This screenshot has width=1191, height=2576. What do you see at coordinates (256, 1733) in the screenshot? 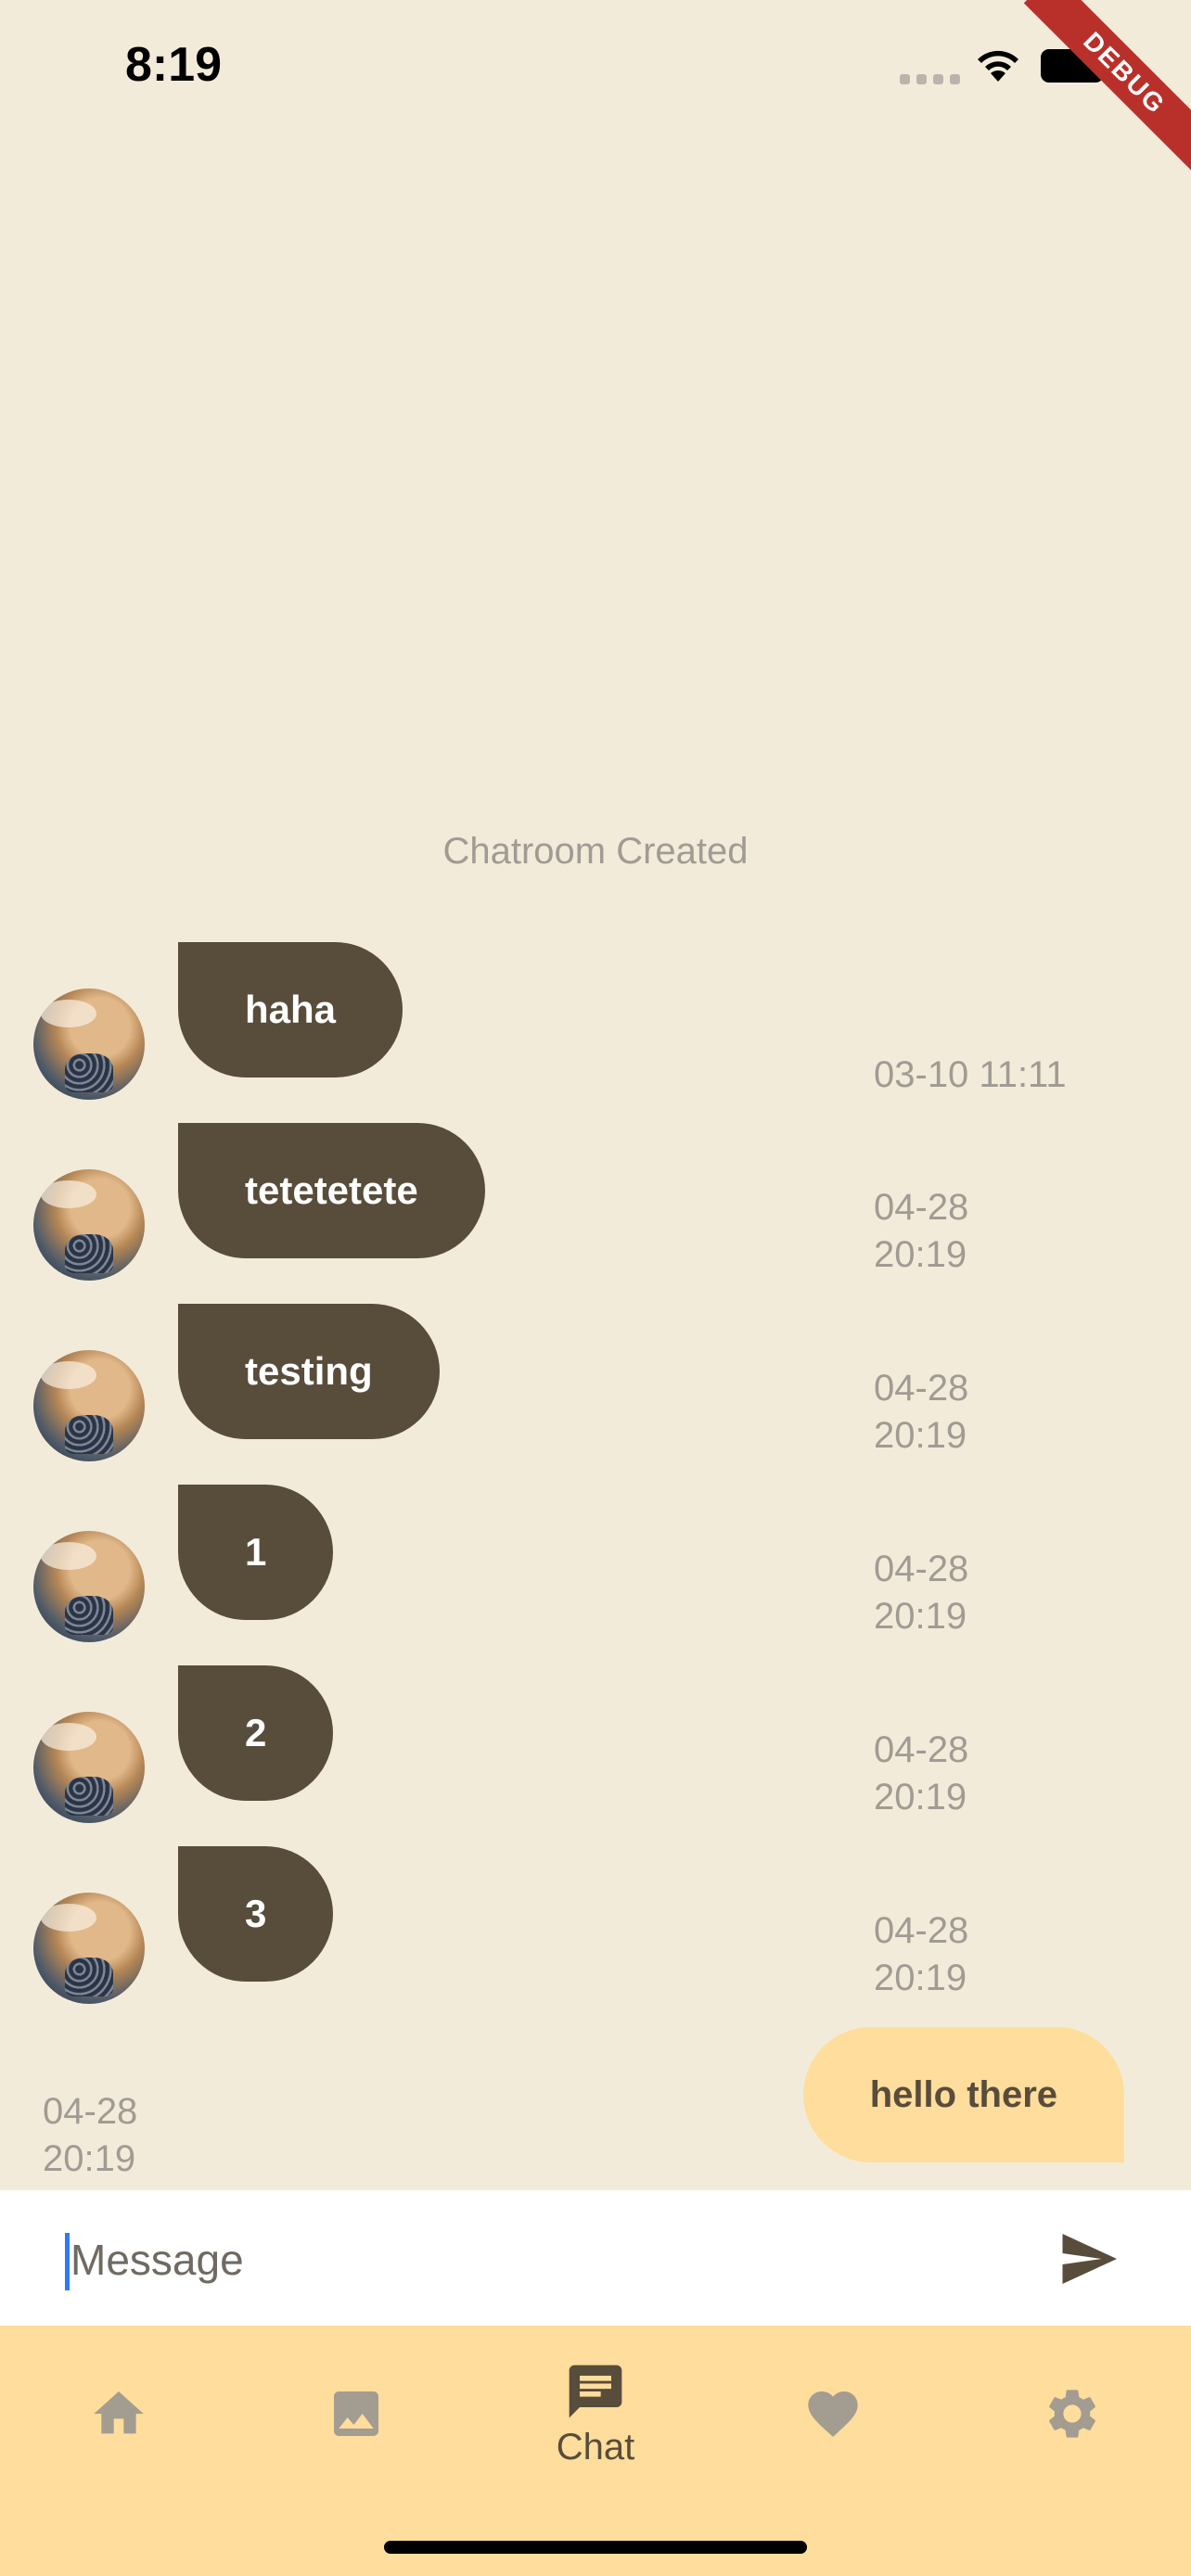
I see `message-bubble: 2` at bounding box center [256, 1733].